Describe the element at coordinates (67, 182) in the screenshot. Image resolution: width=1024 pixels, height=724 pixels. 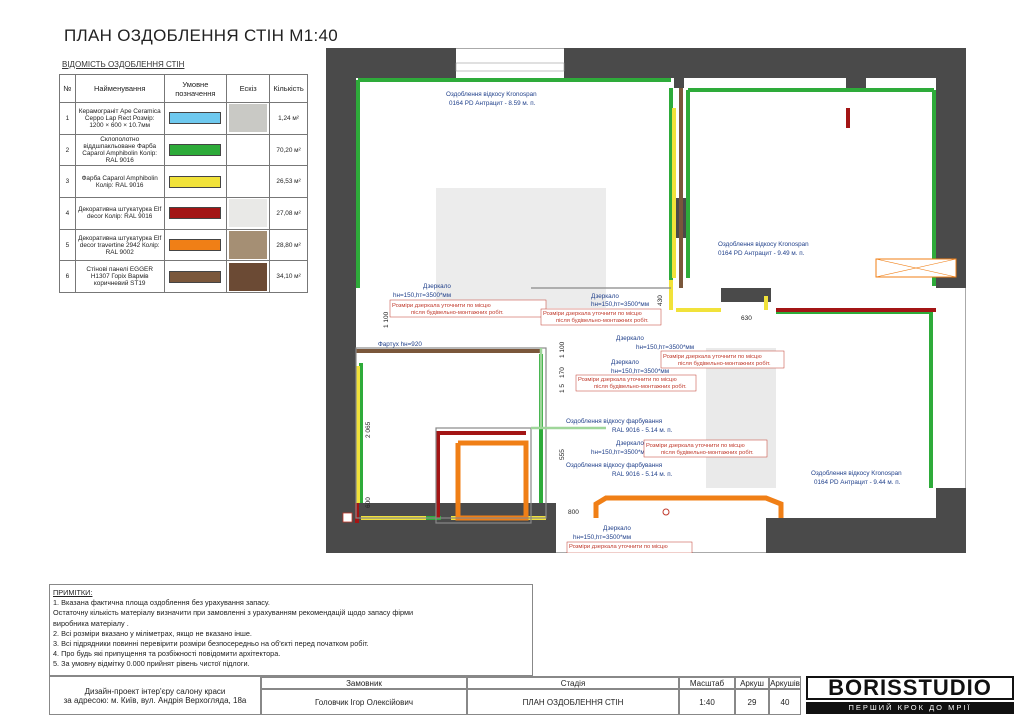
I see `legend-number: 3` at that location.